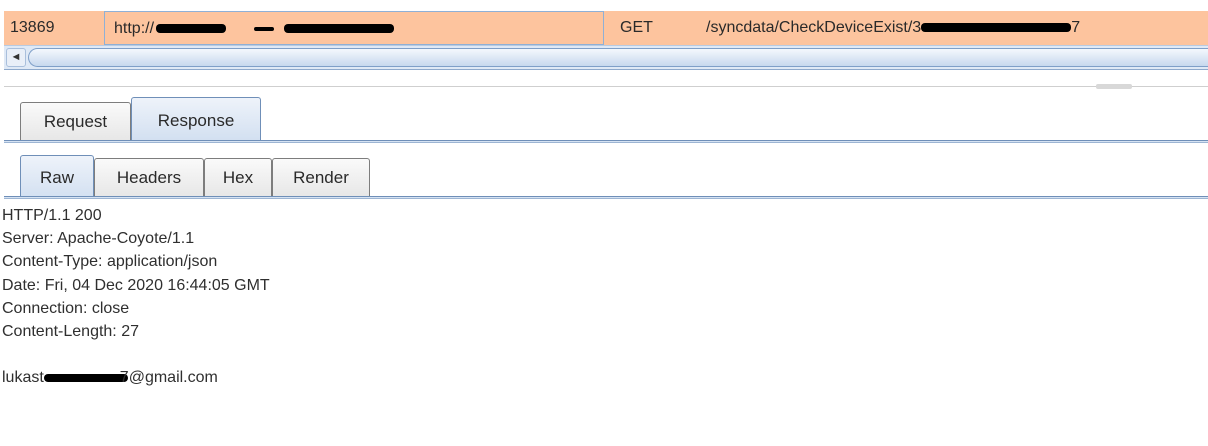 Image resolution: width=1208 pixels, height=446 pixels. I want to click on path-prefix: /syncdata/CheckDeviceExist/3, so click(814, 27).